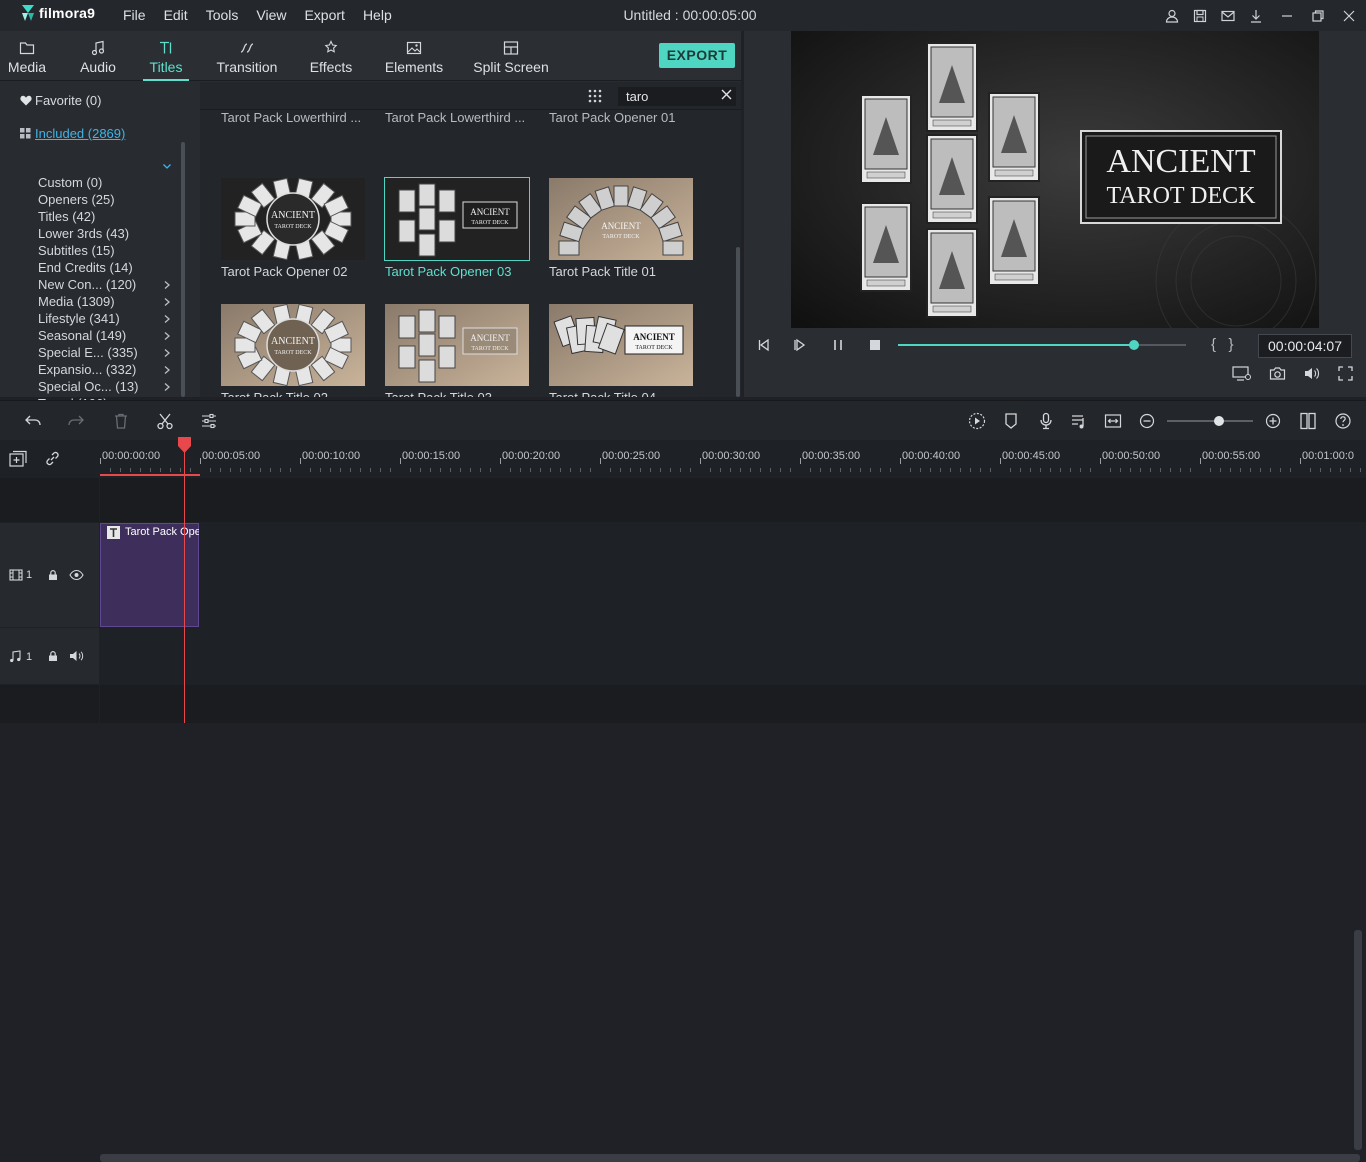  Describe the element at coordinates (79, 318) in the screenshot. I see `category-item: Lifestyle (341)` at that location.